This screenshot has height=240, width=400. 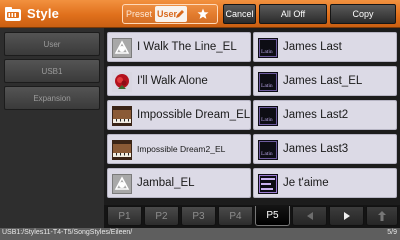 What do you see at coordinates (166, 183) in the screenshot?
I see `file-name: Jambal_EL` at bounding box center [166, 183].